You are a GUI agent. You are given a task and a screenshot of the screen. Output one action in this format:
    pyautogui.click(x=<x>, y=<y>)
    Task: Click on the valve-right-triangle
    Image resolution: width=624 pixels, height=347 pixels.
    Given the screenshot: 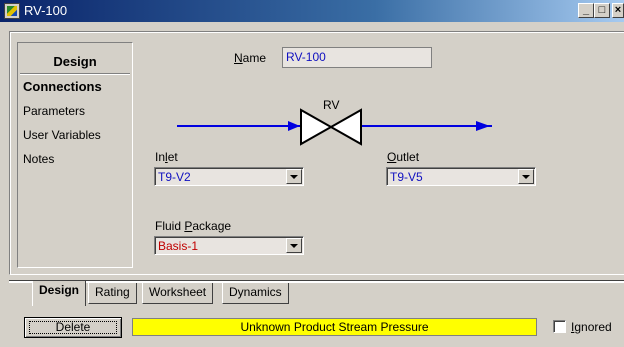 What is the action you would take?
    pyautogui.click(x=345, y=127)
    